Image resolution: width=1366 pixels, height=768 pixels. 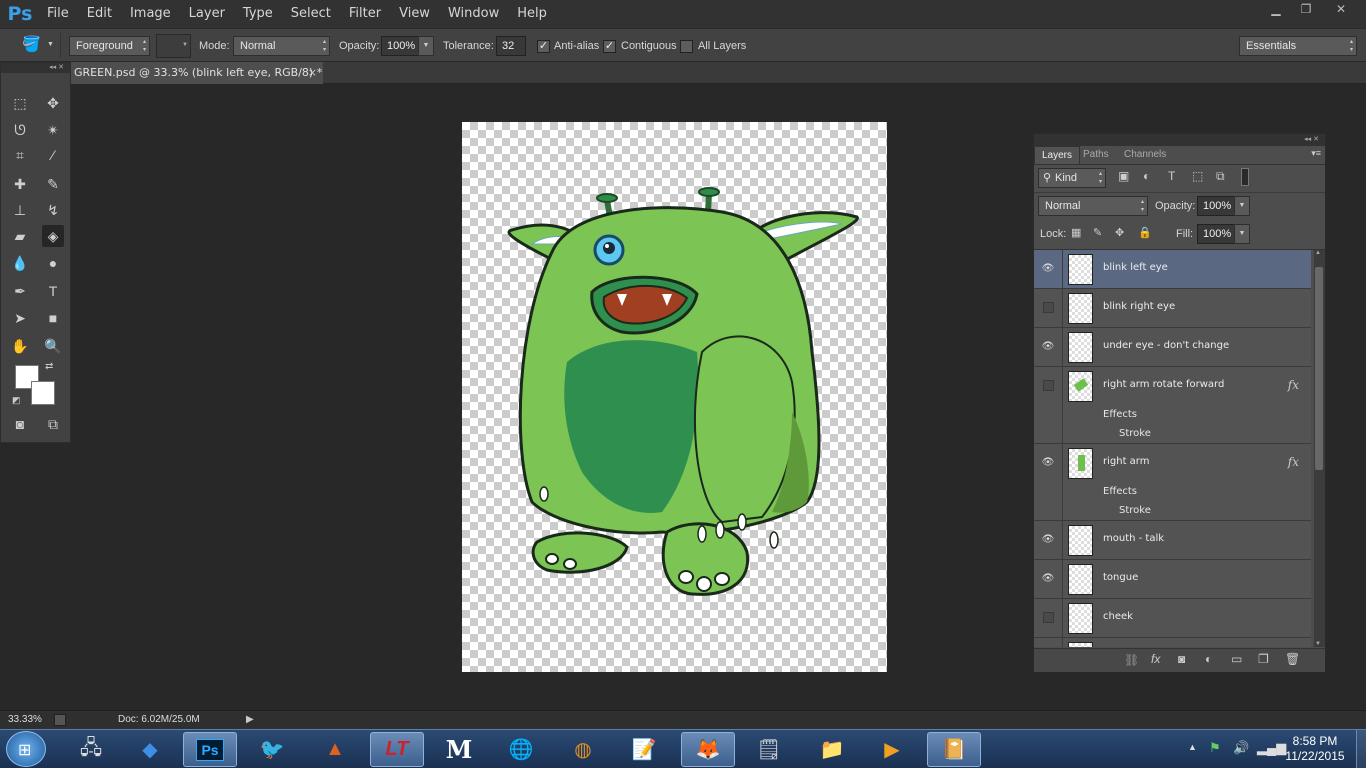 What do you see at coordinates (1316, 153) in the screenshot?
I see `panel-menu-icon: ▾≡` at bounding box center [1316, 153].